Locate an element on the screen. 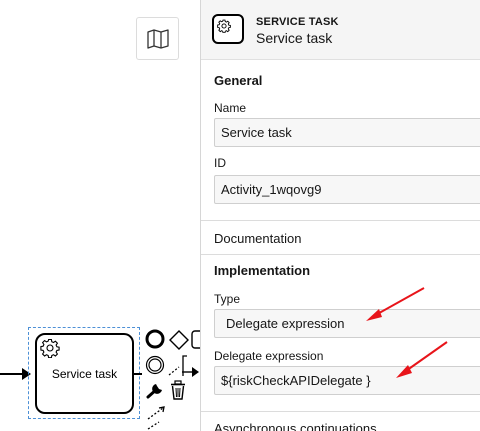 The height and width of the screenshot is (431, 480). minimap-toggle-button is located at coordinates (157, 38).